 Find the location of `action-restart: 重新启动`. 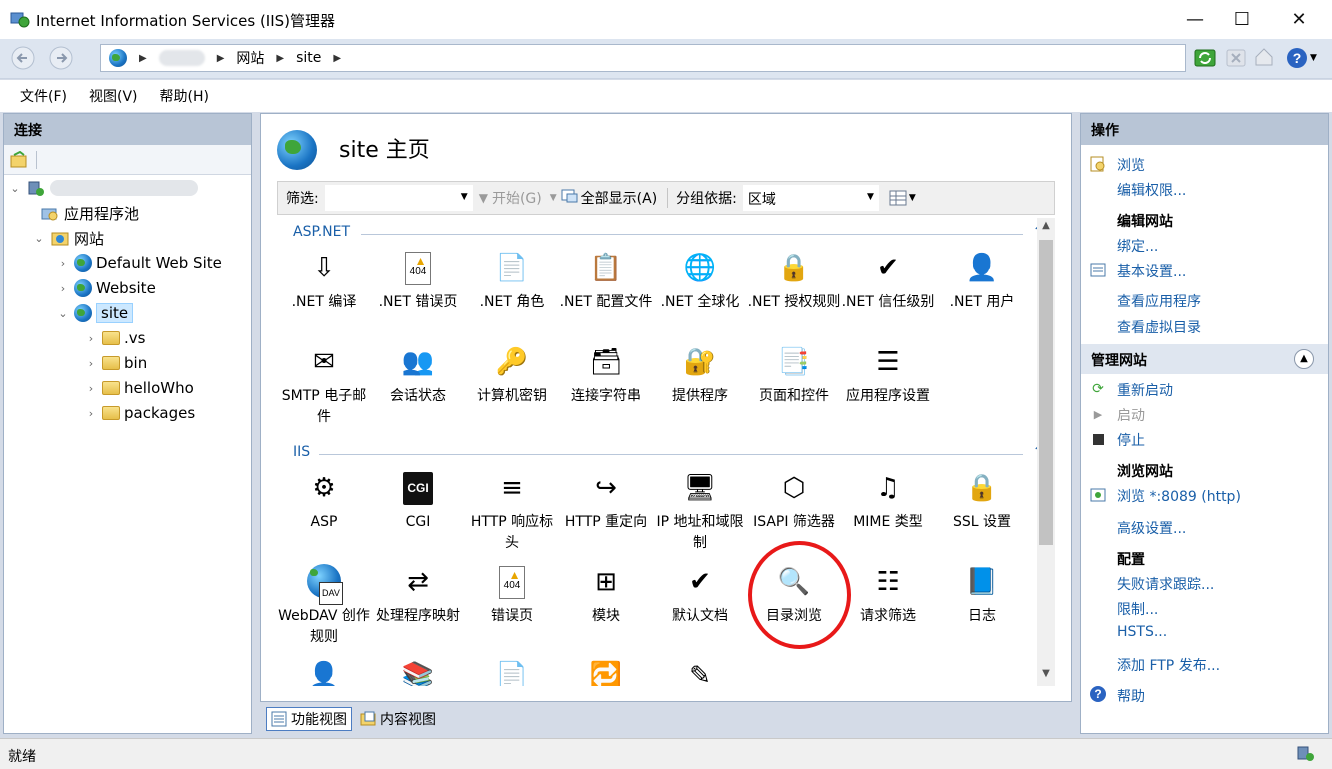

action-restart: 重新启动 is located at coordinates (1145, 390).